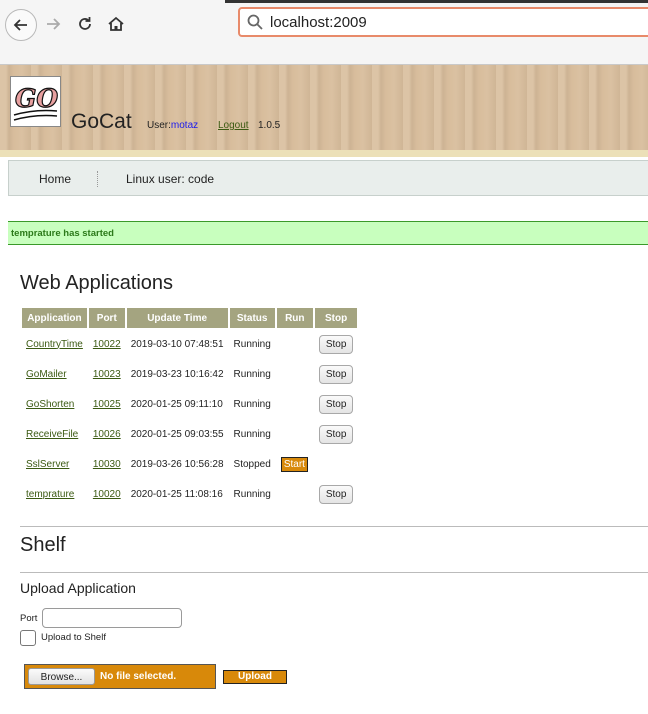 The image size is (648, 714). I want to click on port-label: Port, so click(29, 618).